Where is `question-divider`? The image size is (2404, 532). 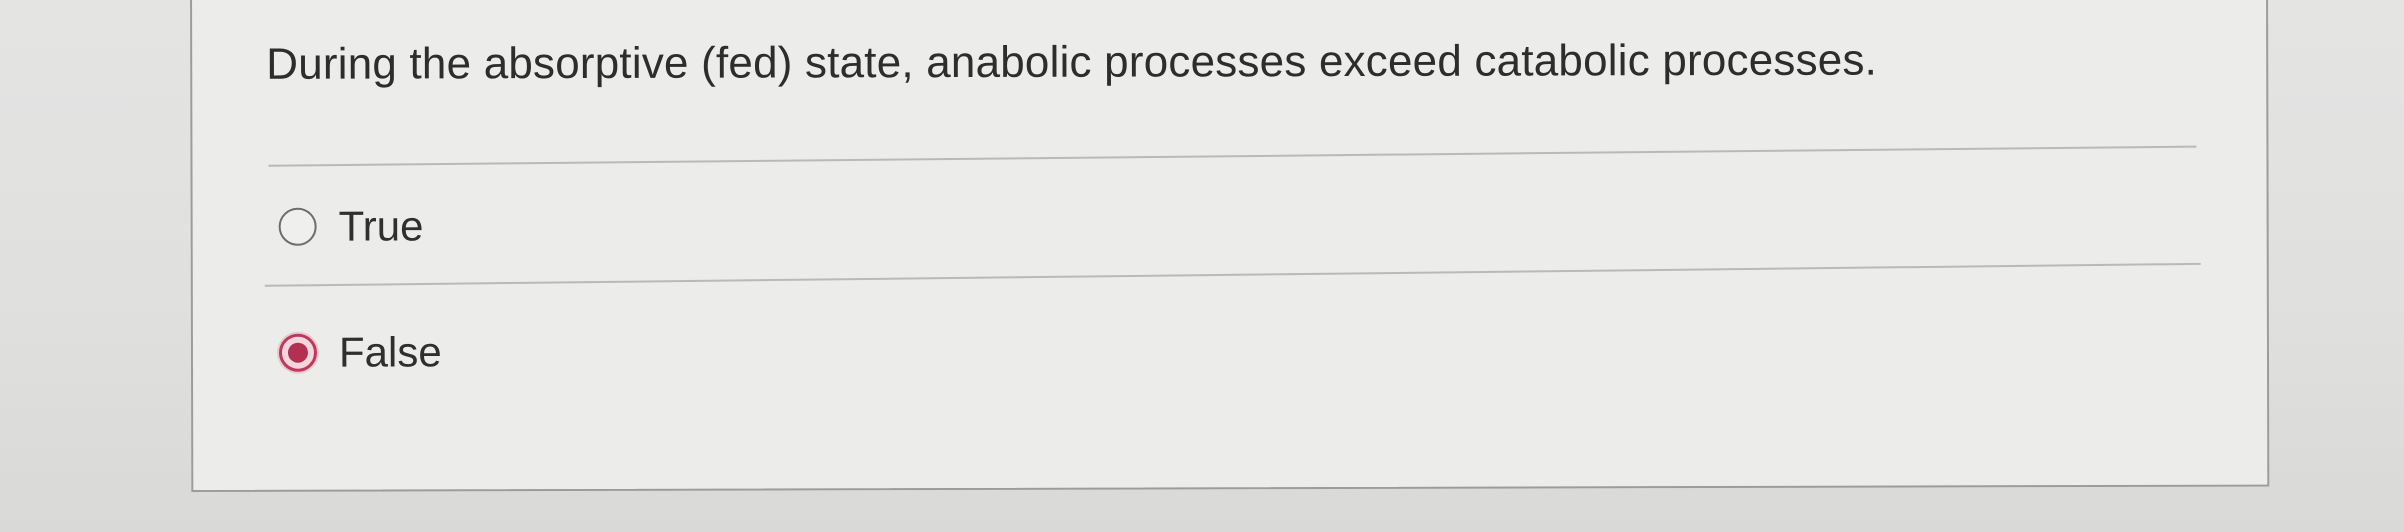 question-divider is located at coordinates (1232, 156).